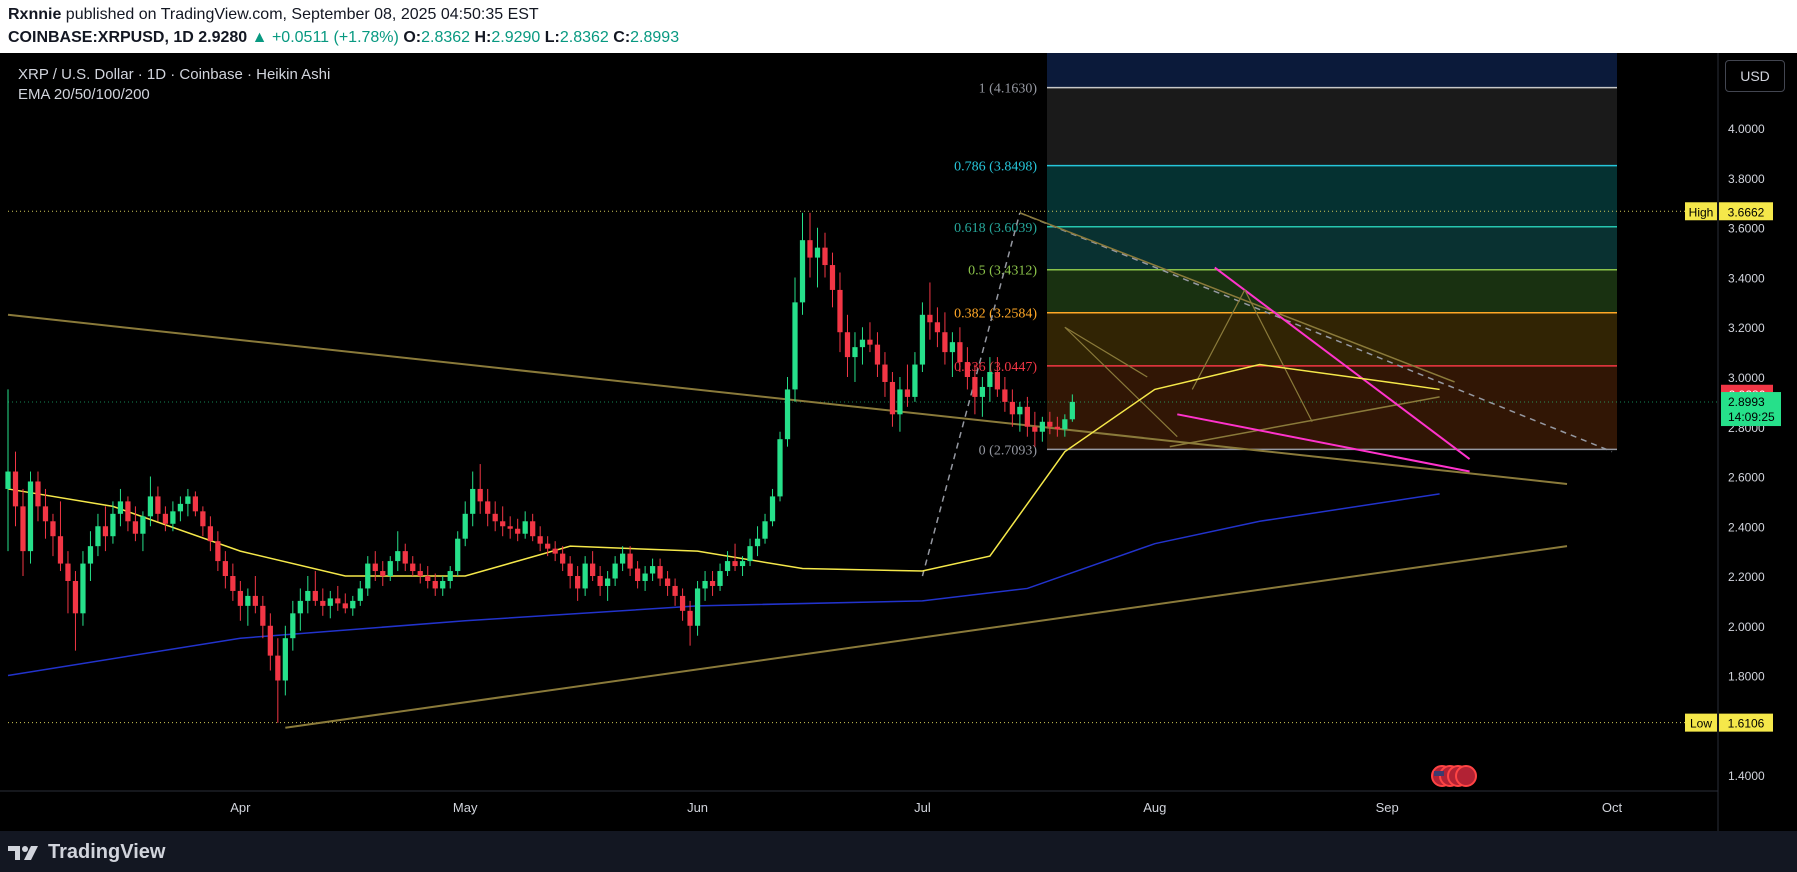 Image resolution: width=1797 pixels, height=872 pixels. I want to click on legend-indicator: EMA 20/50/100/200, so click(84, 94).